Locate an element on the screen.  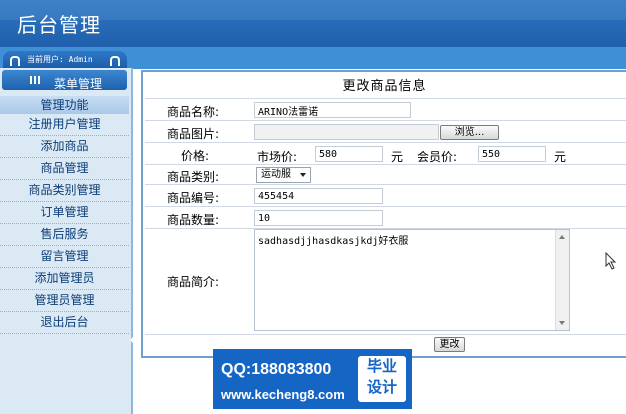
row-product-name: 商品名称: is located at coordinates (385, 109).